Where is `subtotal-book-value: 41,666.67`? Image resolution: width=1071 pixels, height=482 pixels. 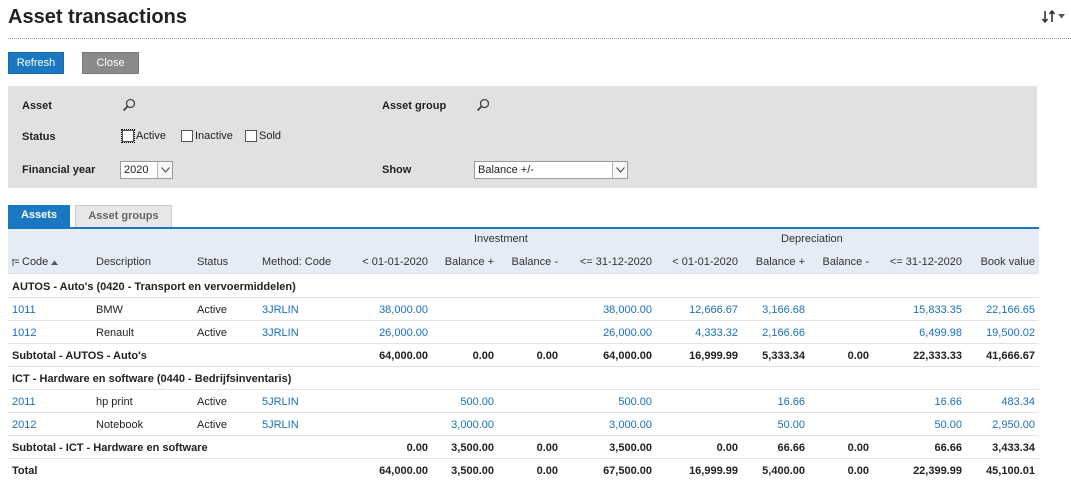 subtotal-book-value: 41,666.67 is located at coordinates (1010, 356).